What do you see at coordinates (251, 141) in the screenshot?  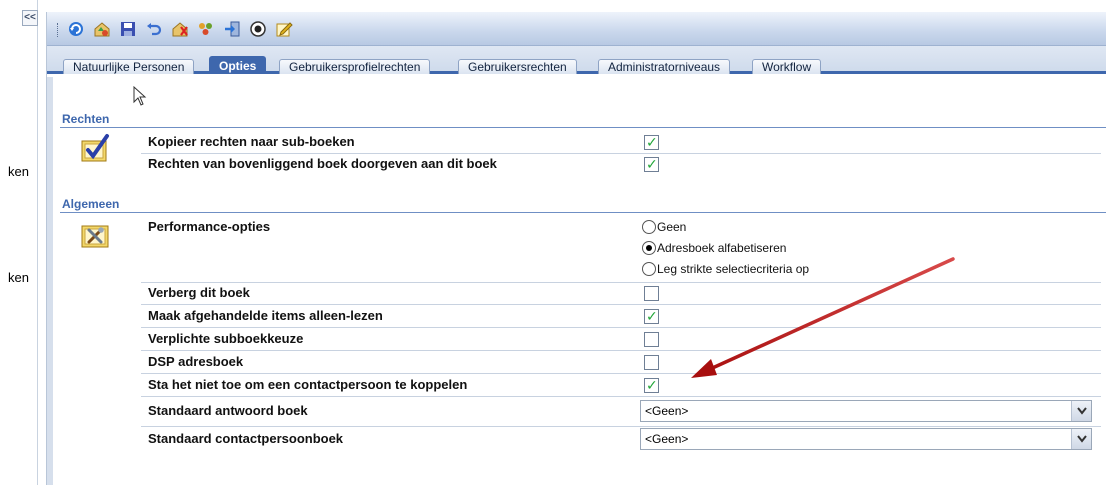 I see `row-label-kopieer-rechten: Kopieer rechten naar sub-boeken` at bounding box center [251, 141].